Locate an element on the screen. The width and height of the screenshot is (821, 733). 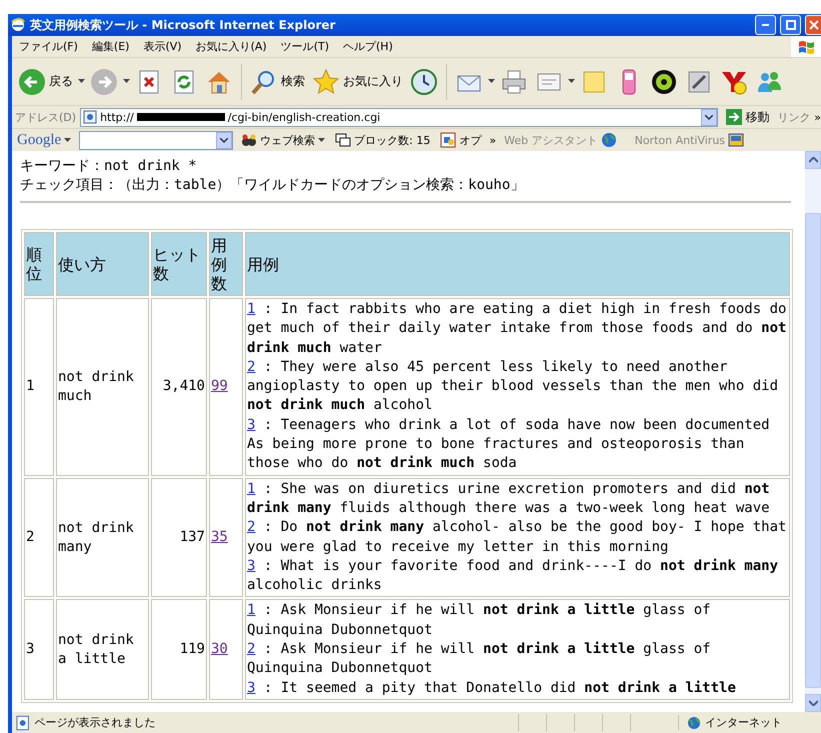
count-link: 99 is located at coordinates (219, 386).